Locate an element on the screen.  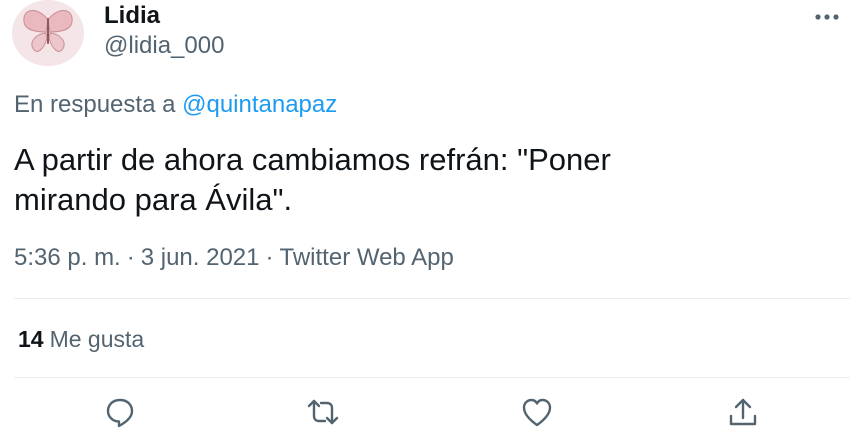
share-icon is located at coordinates (743, 412).